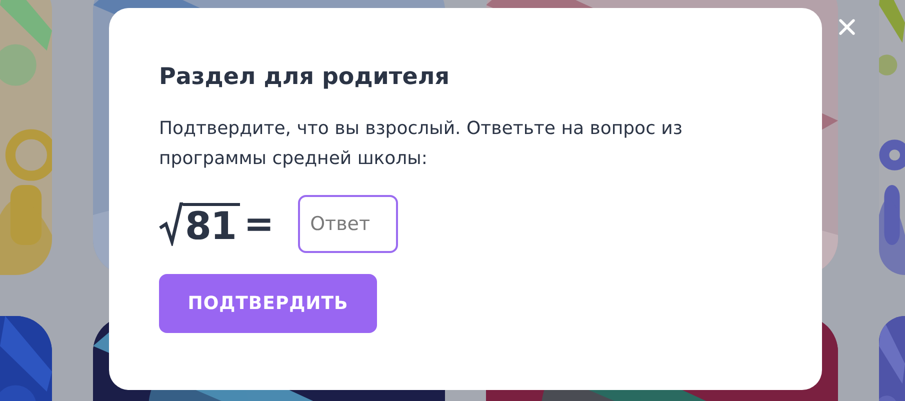  I want to click on square-root-icon, so click(171, 224).